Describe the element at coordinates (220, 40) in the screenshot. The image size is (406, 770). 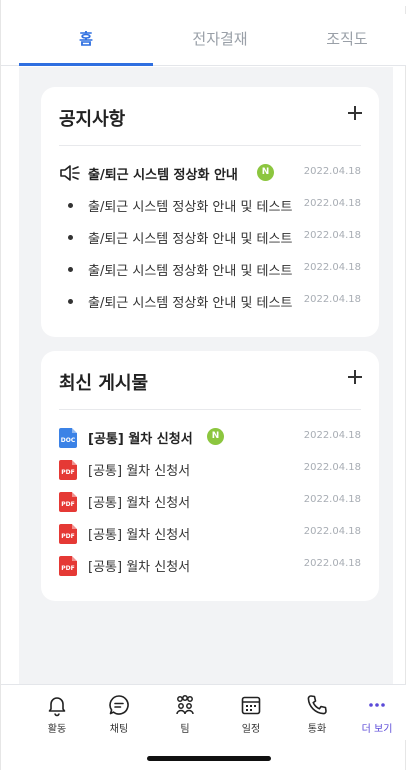
I see `tab-approval: 전자결재` at that location.